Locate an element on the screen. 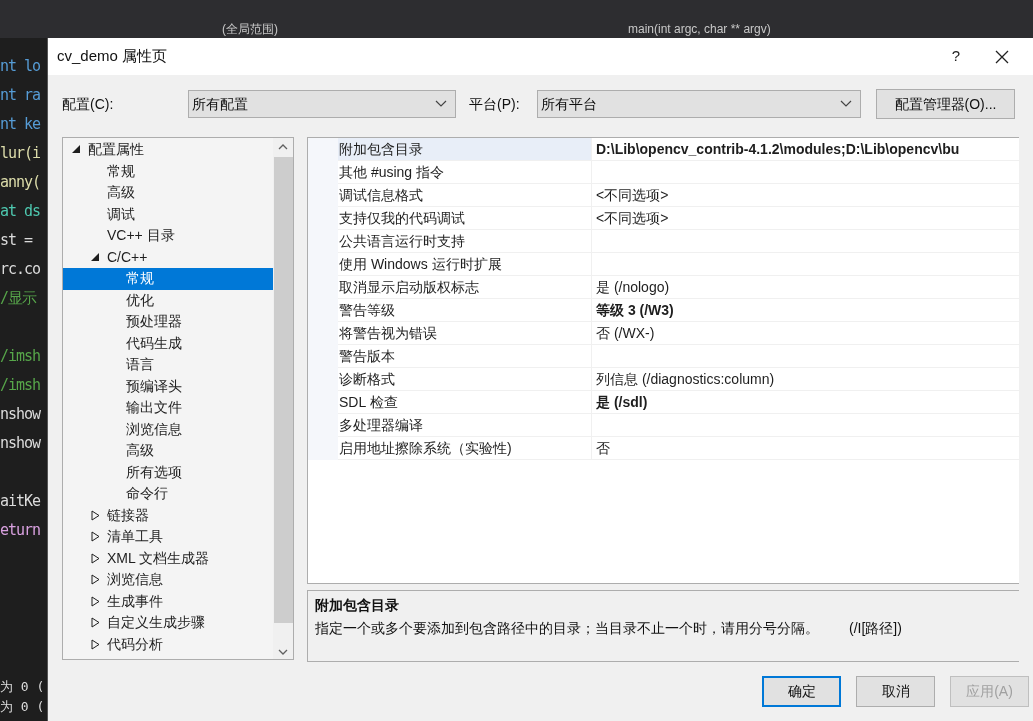  dialog-button: 确定 is located at coordinates (801, 691).